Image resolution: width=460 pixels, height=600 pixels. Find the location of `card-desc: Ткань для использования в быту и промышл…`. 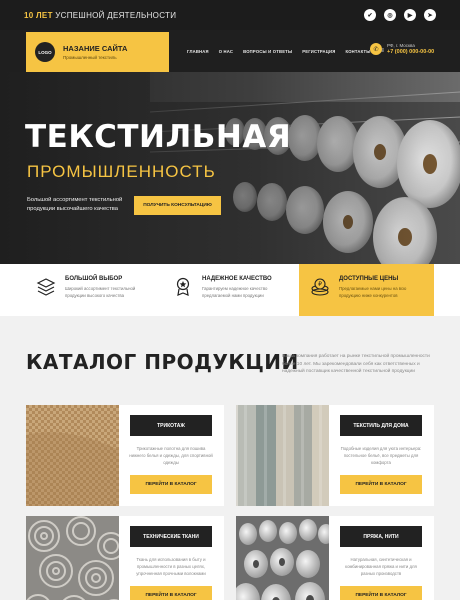

card-desc: Ткань для использования в быту и промышл… is located at coordinates (171, 566).